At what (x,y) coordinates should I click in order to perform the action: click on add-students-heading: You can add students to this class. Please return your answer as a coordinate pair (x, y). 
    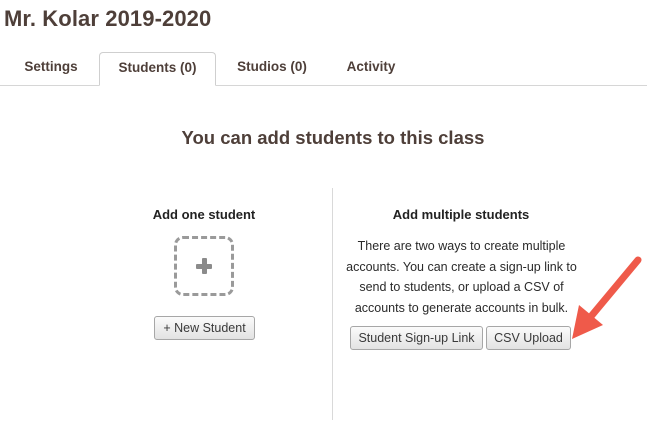
    Looking at the image, I should click on (333, 137).